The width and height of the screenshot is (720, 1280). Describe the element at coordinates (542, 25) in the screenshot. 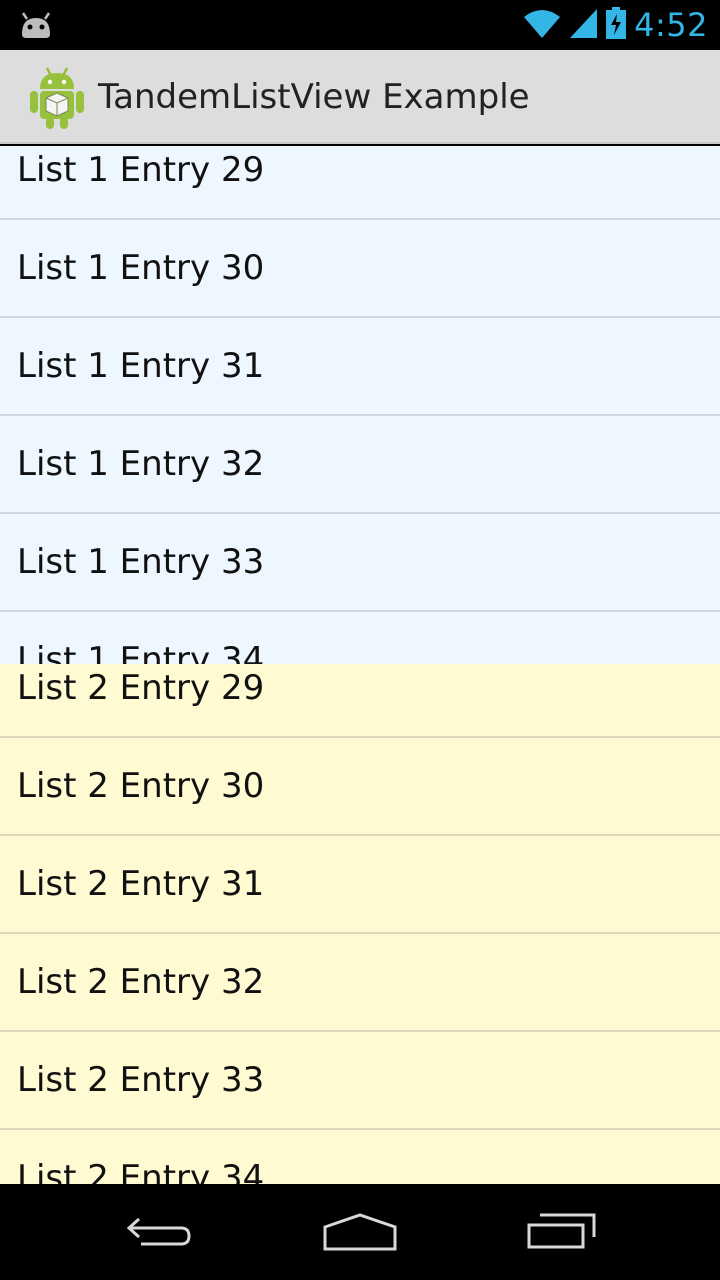

I see `wifi-icon` at that location.